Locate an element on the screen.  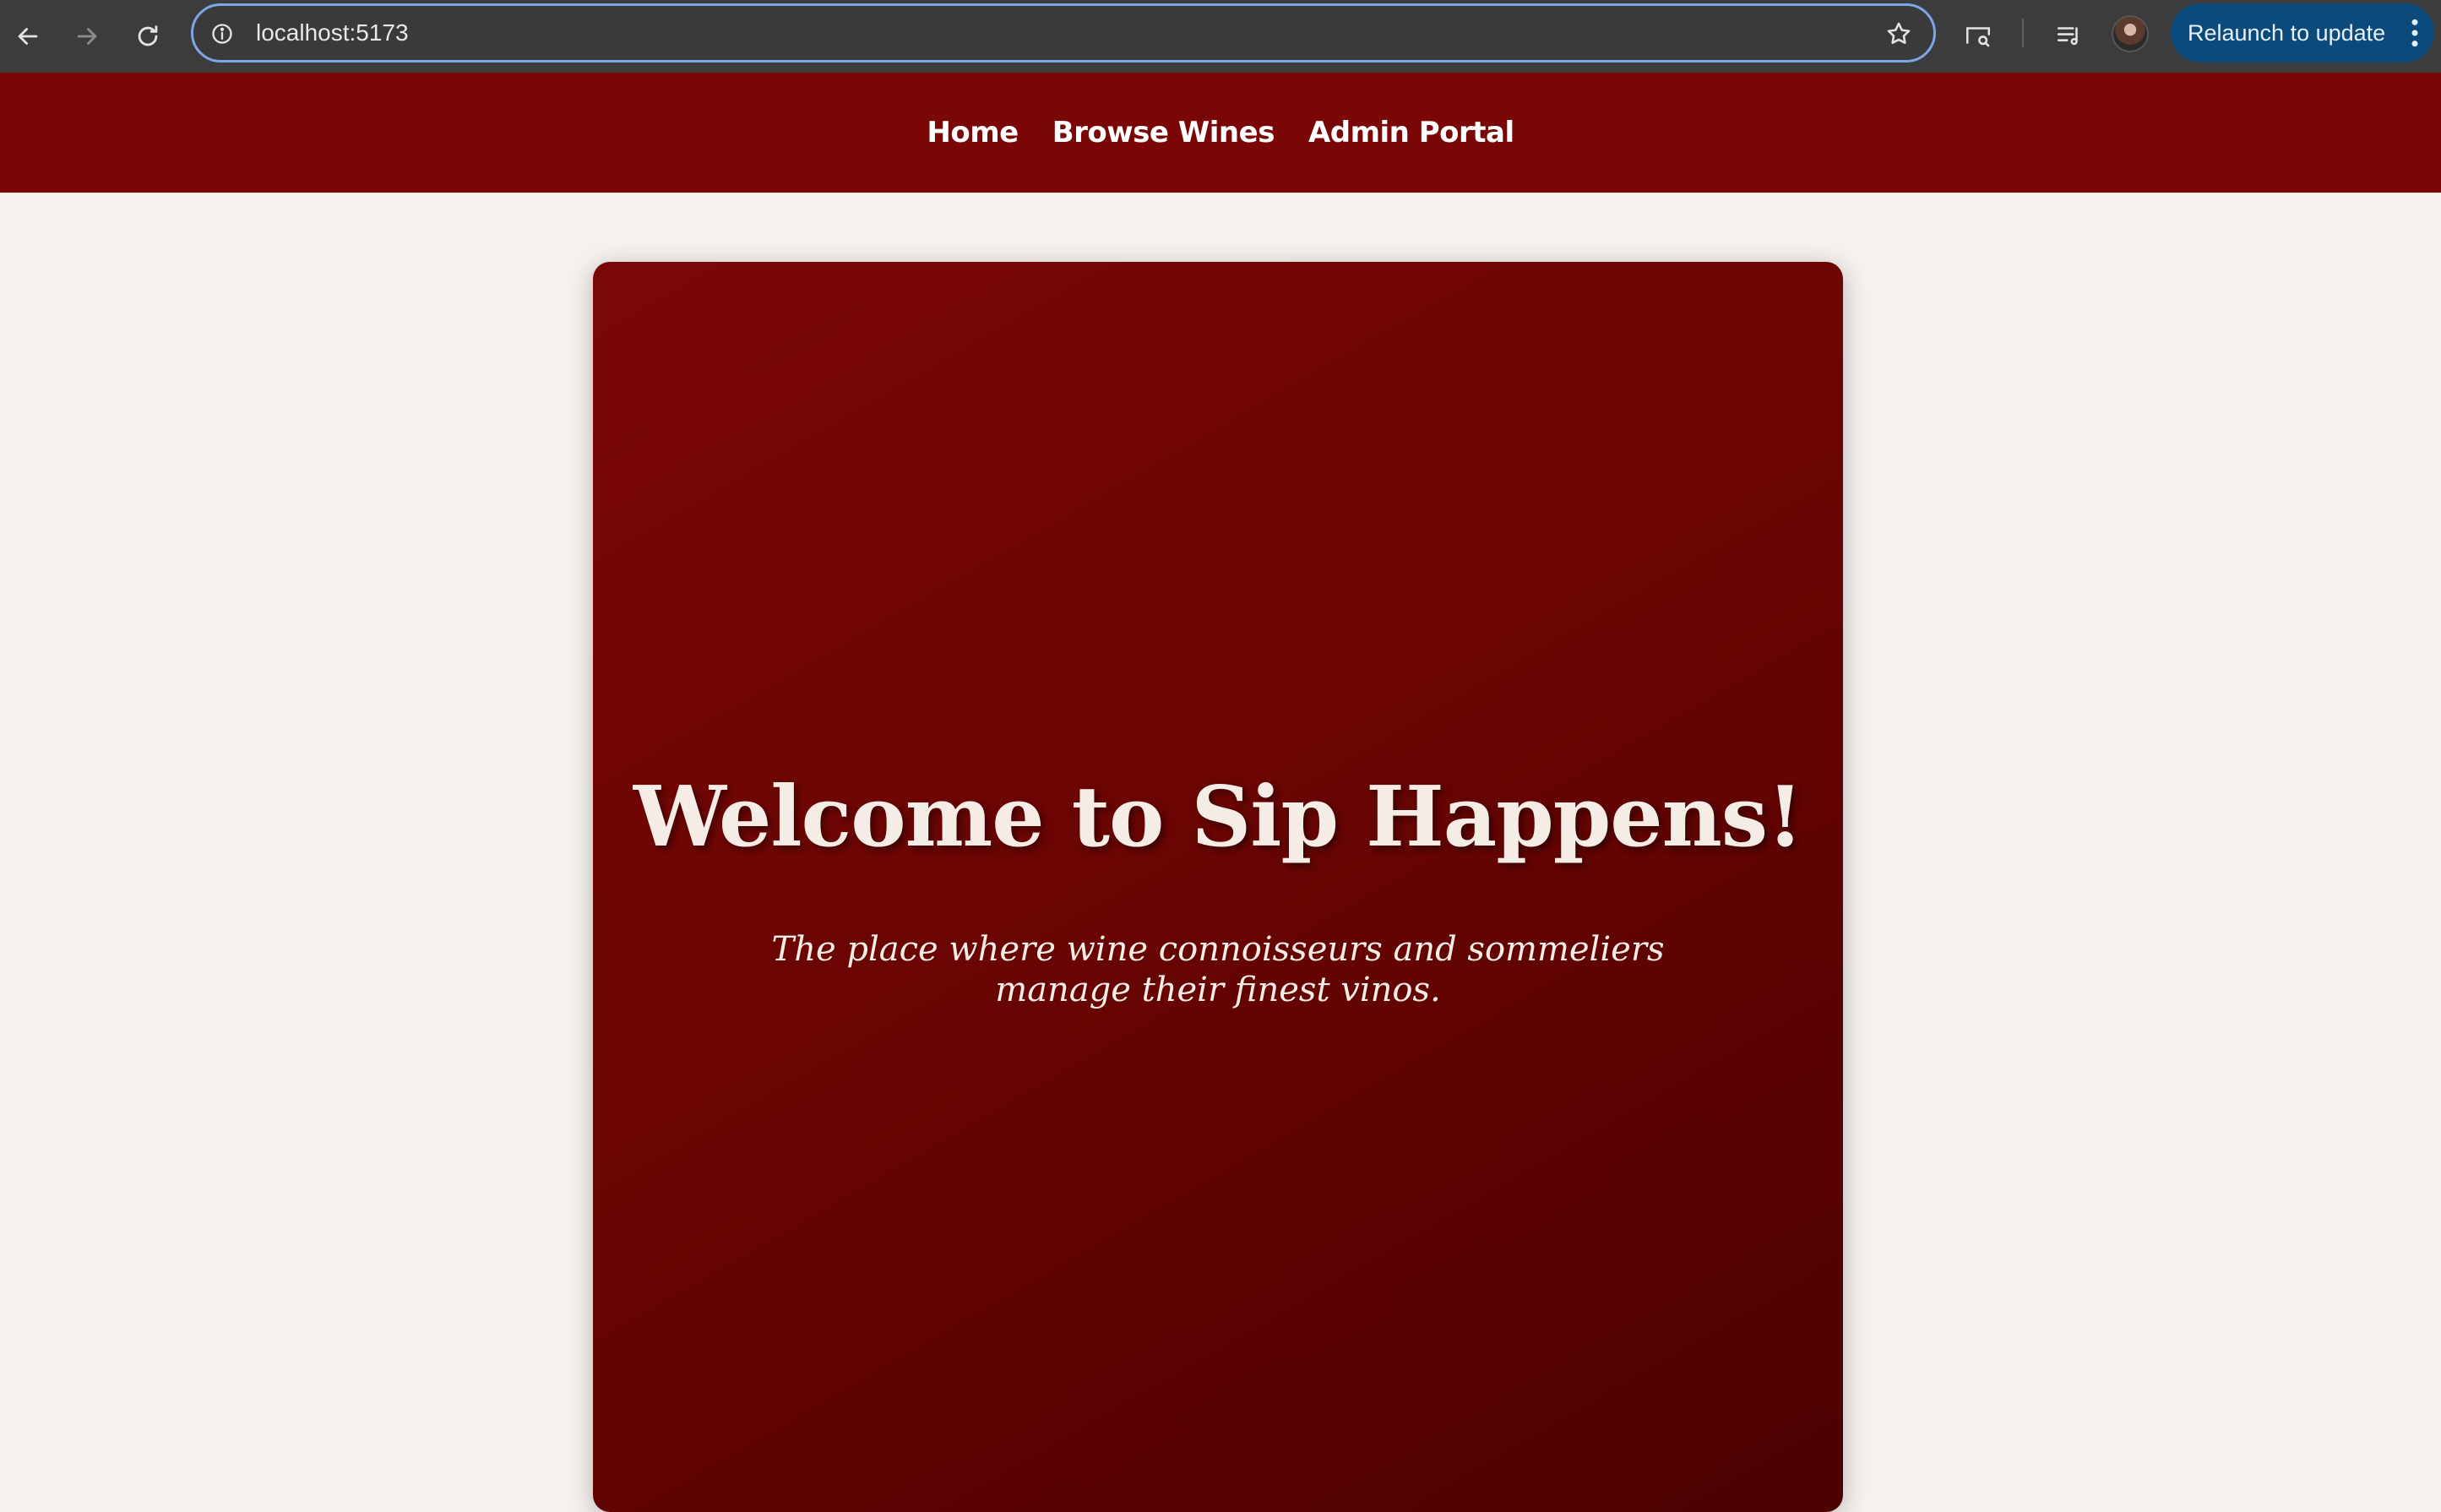
info-icon is located at coordinates (222, 34).